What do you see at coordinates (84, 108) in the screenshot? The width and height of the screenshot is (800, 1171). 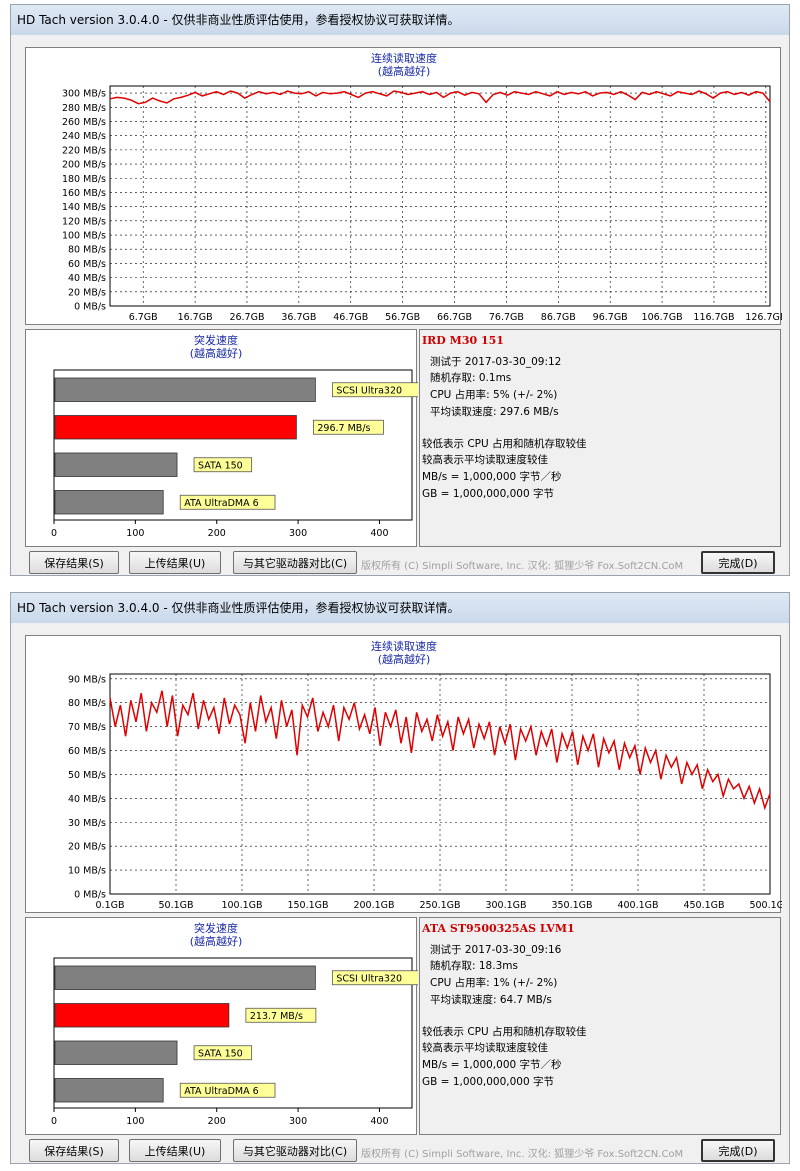 I see `y-tick-label: 280 MB/s` at bounding box center [84, 108].